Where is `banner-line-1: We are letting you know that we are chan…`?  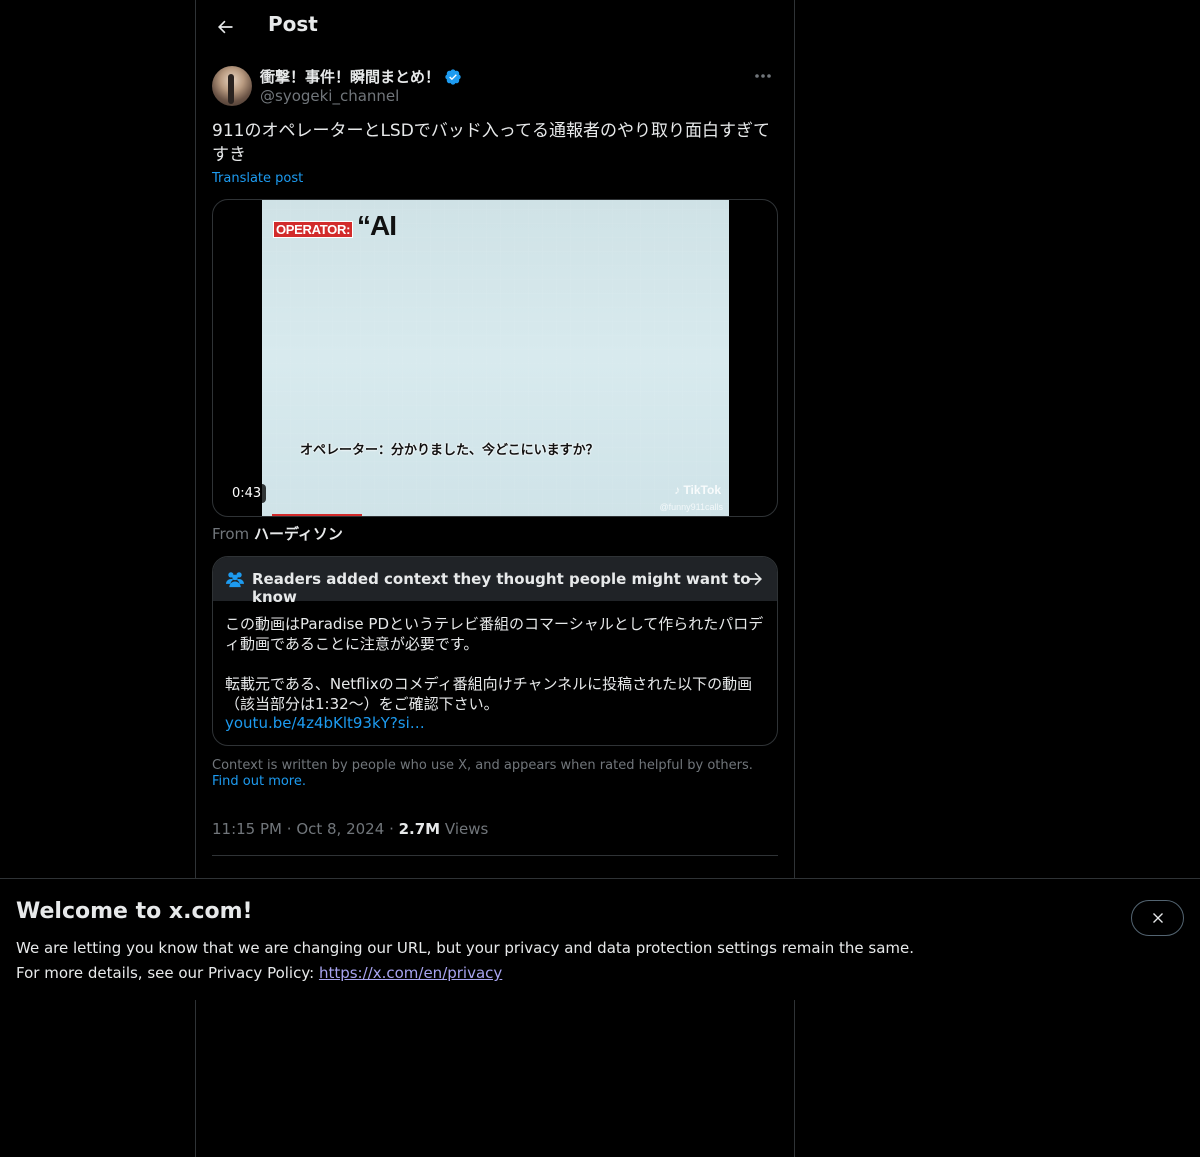 banner-line-1: We are letting you know that we are chan… is located at coordinates (465, 948).